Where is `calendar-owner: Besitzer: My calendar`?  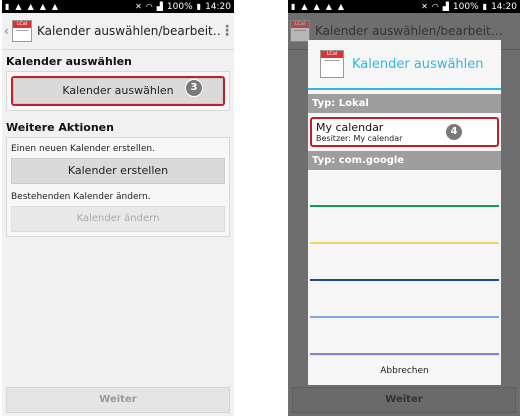
calendar-owner: Besitzer: My calendar is located at coordinates (359, 138).